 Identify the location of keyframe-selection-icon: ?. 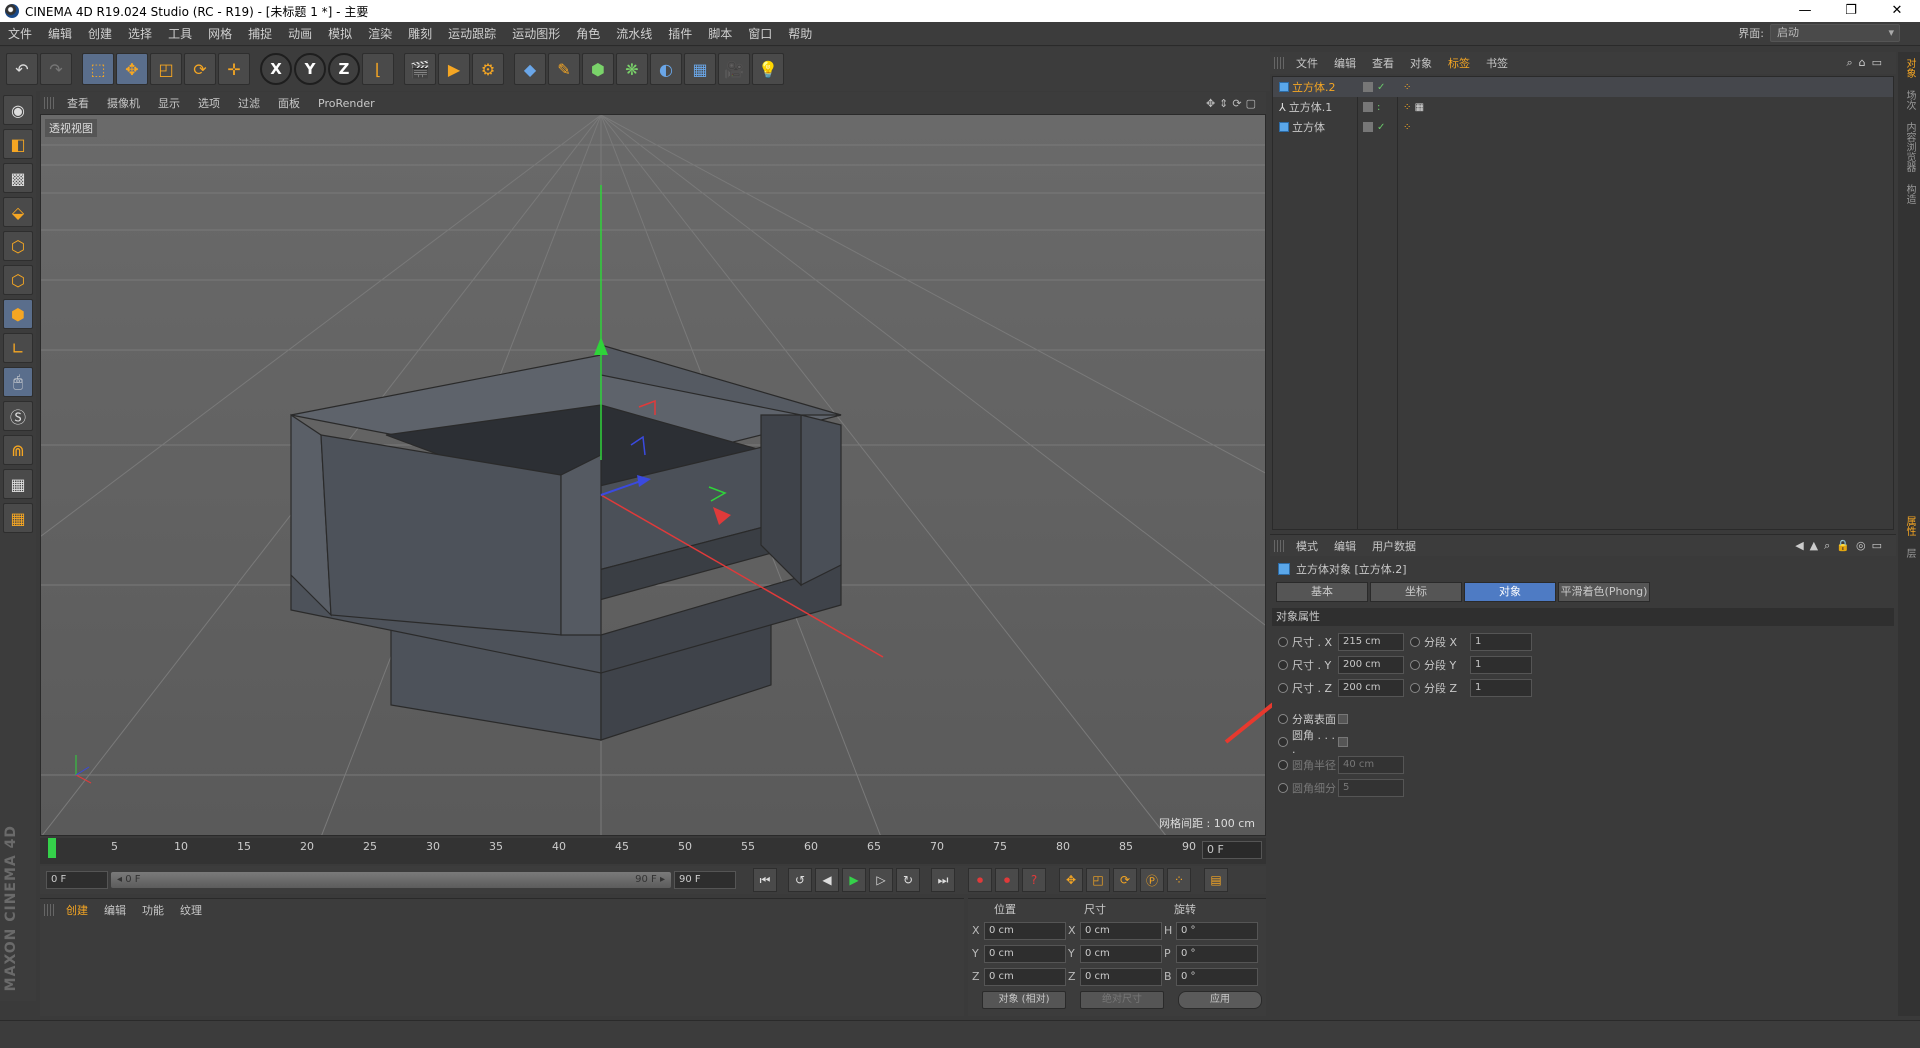
(1034, 880).